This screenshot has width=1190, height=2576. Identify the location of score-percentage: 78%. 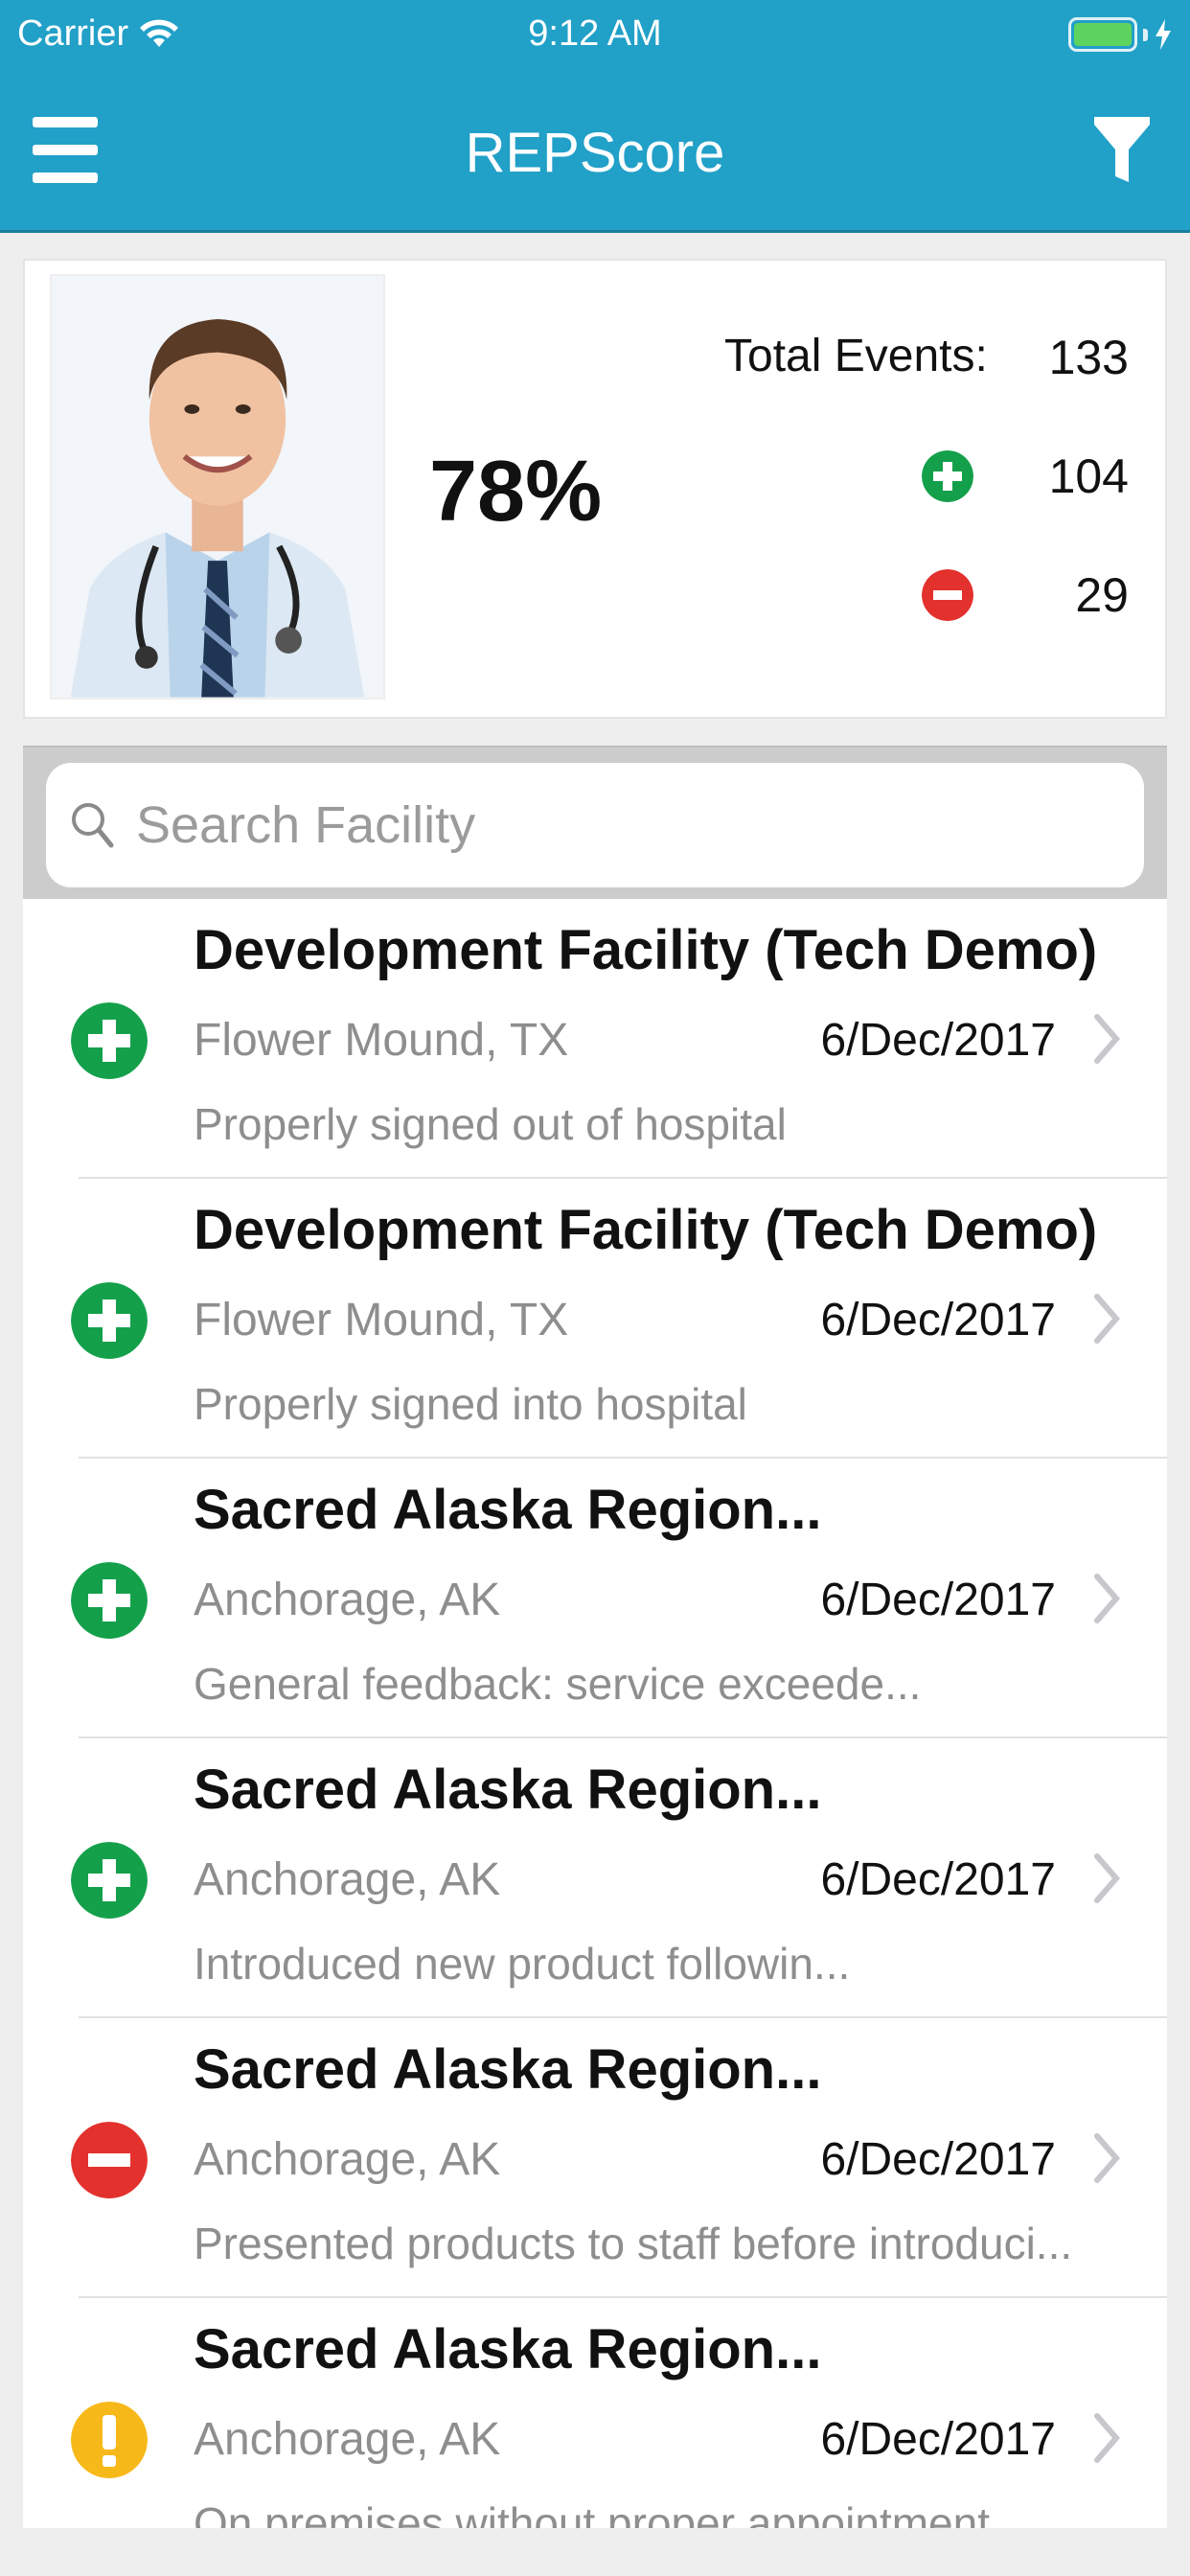
(516, 492).